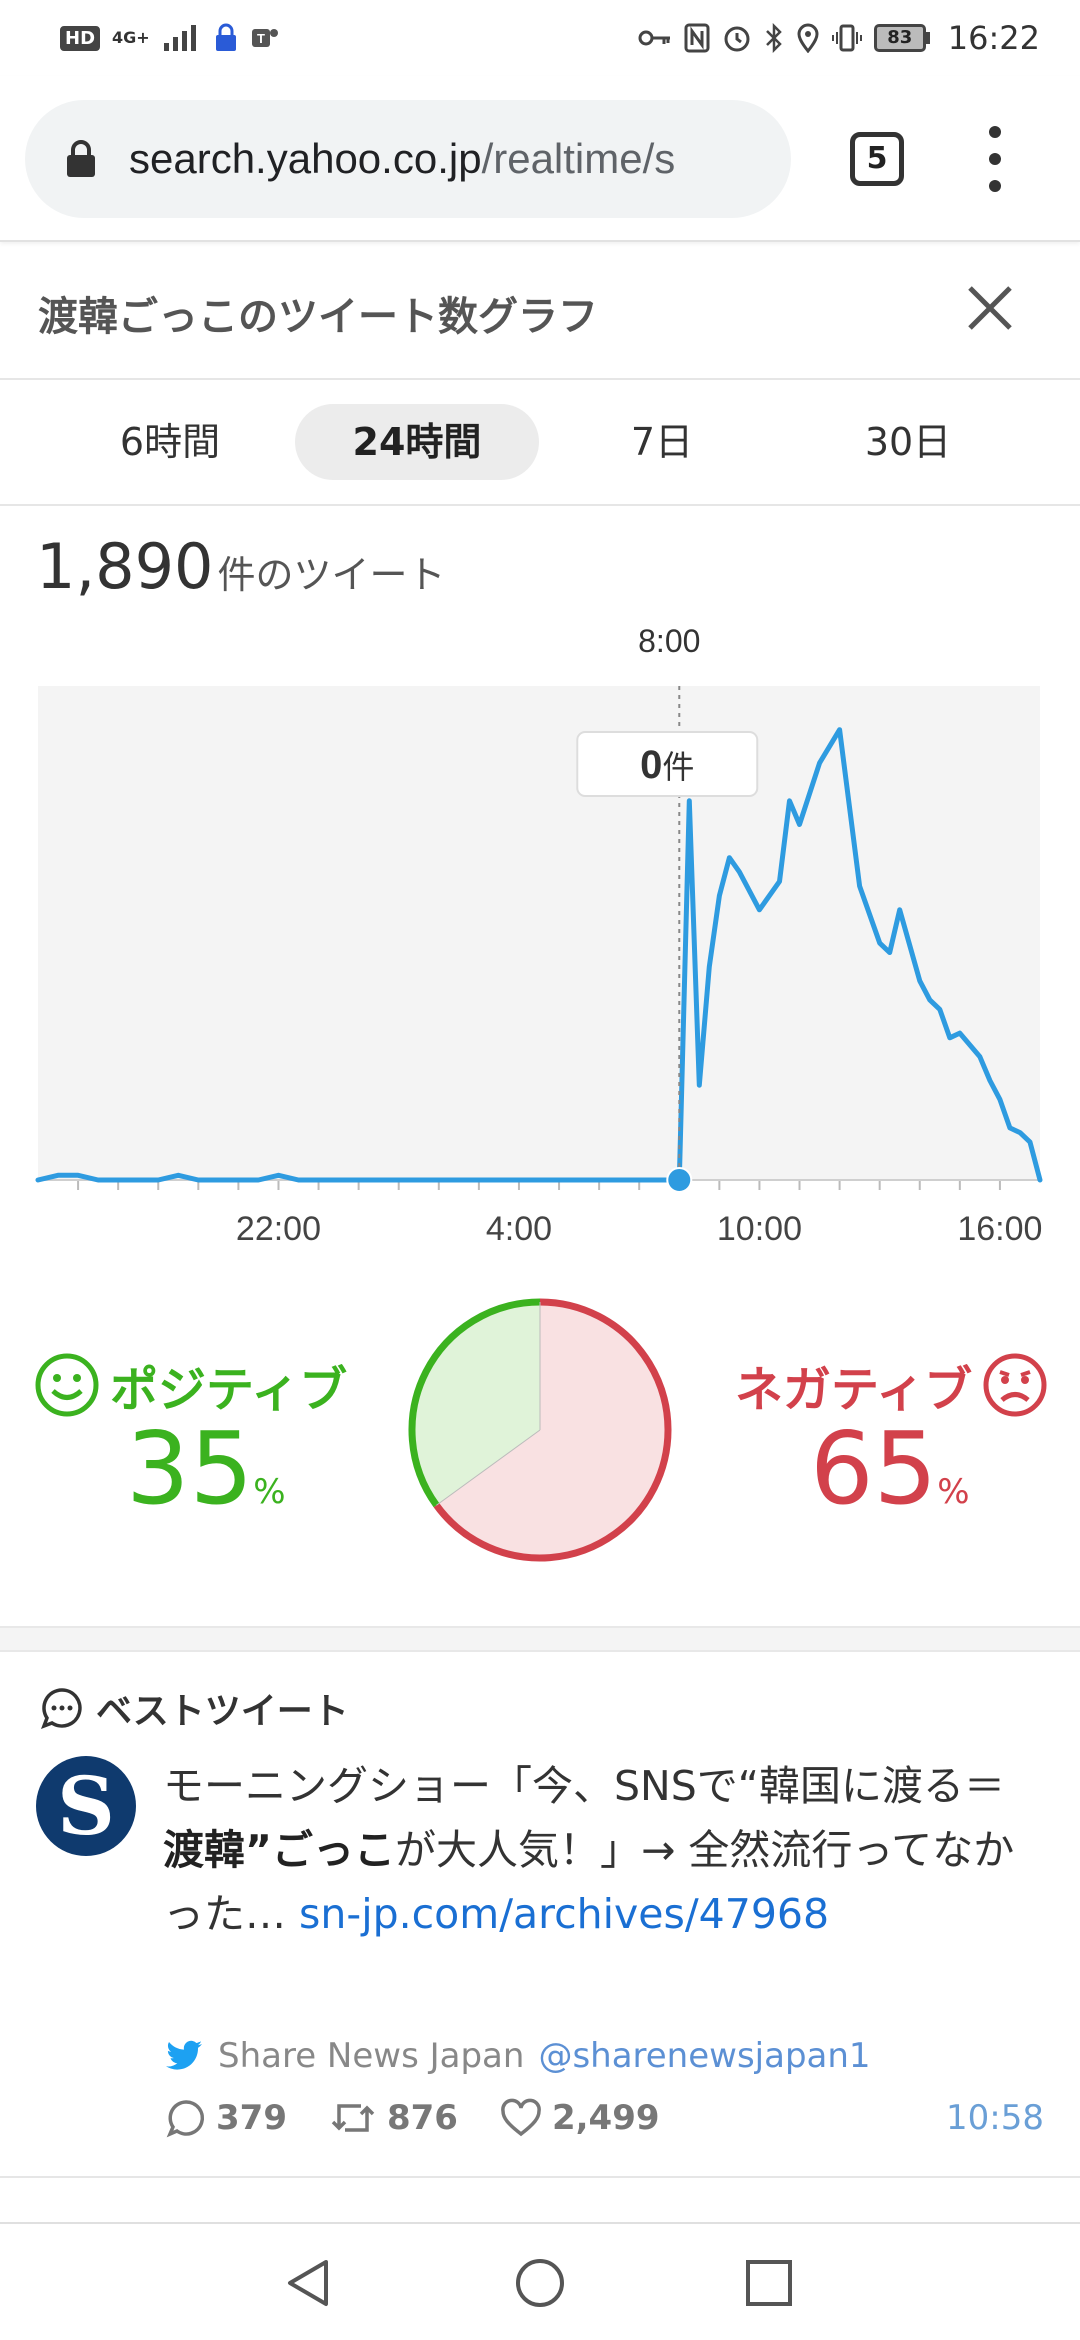 This screenshot has width=1080, height=2340. Describe the element at coordinates (521, 2117) in the screenshot. I see `heart-icon` at that location.